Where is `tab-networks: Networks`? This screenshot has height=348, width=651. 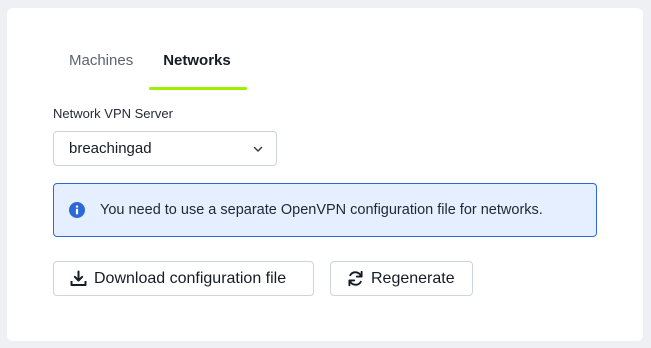
tab-networks: Networks is located at coordinates (198, 68).